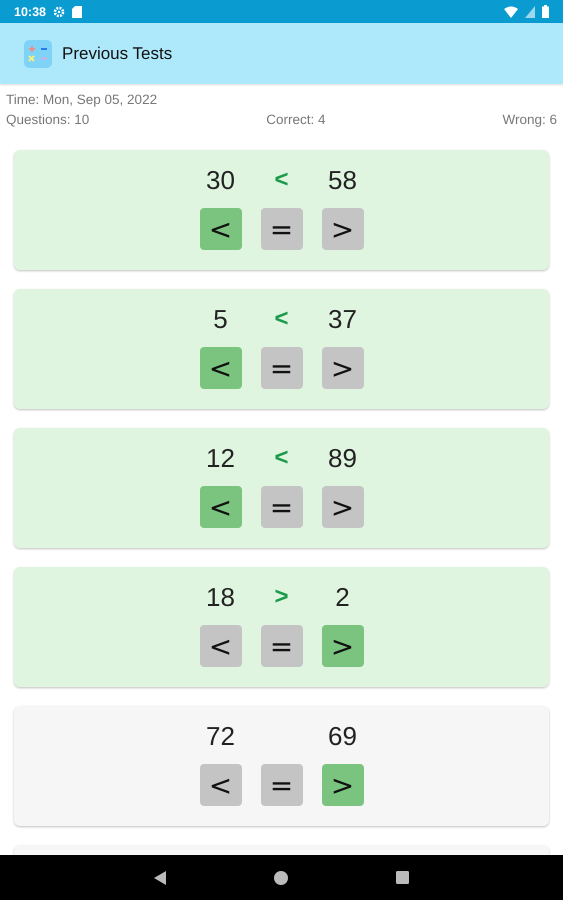  What do you see at coordinates (296, 120) in the screenshot?
I see `correct-count: Correct: 4` at bounding box center [296, 120].